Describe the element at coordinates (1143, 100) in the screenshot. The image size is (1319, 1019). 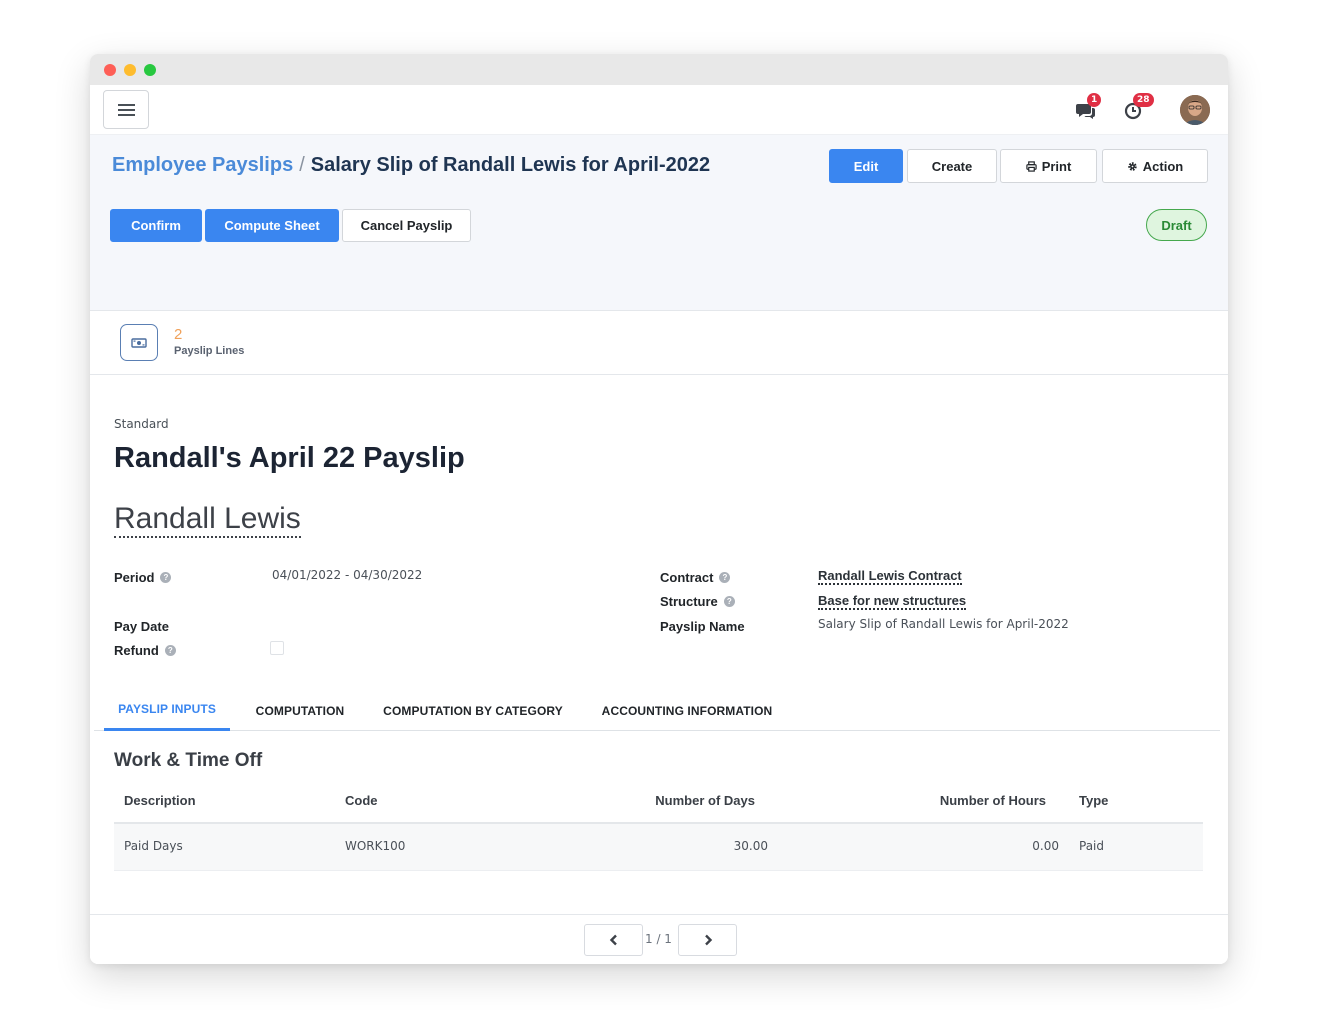
I see `activities-badge: 28` at that location.